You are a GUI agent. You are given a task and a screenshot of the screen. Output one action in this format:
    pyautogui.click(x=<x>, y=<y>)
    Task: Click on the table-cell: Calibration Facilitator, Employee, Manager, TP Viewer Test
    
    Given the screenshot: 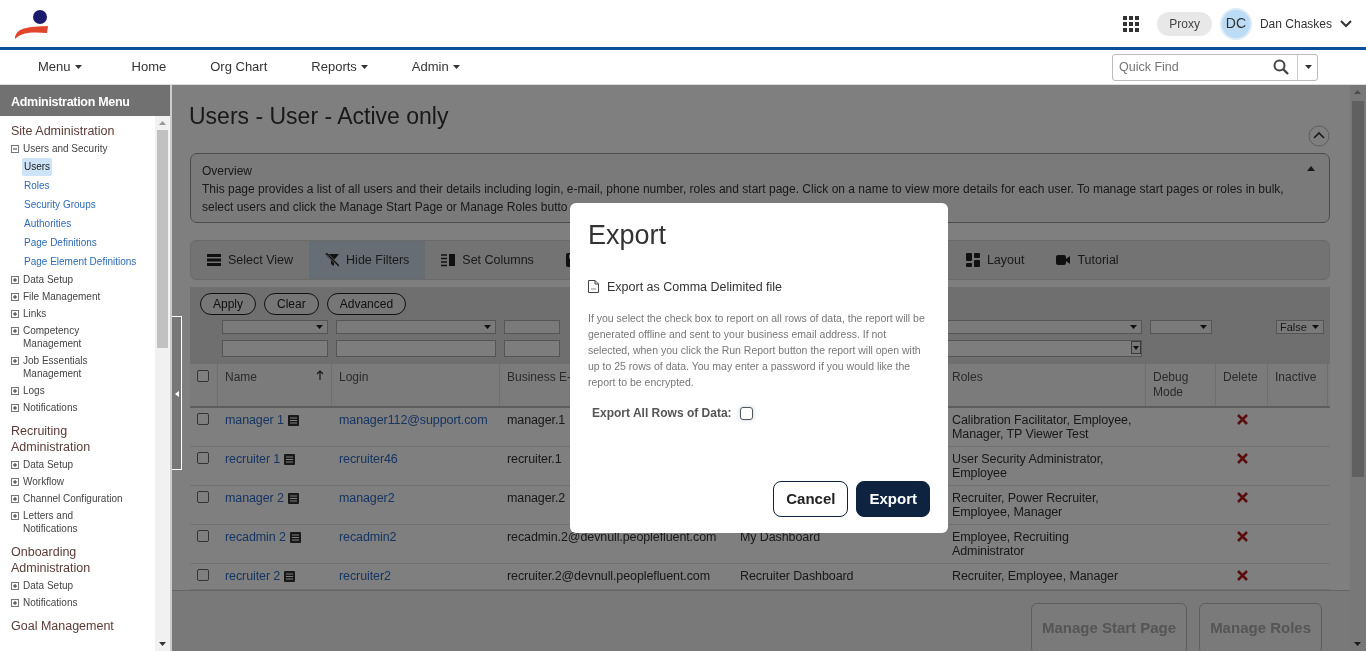 What is the action you would take?
    pyautogui.click(x=1042, y=427)
    